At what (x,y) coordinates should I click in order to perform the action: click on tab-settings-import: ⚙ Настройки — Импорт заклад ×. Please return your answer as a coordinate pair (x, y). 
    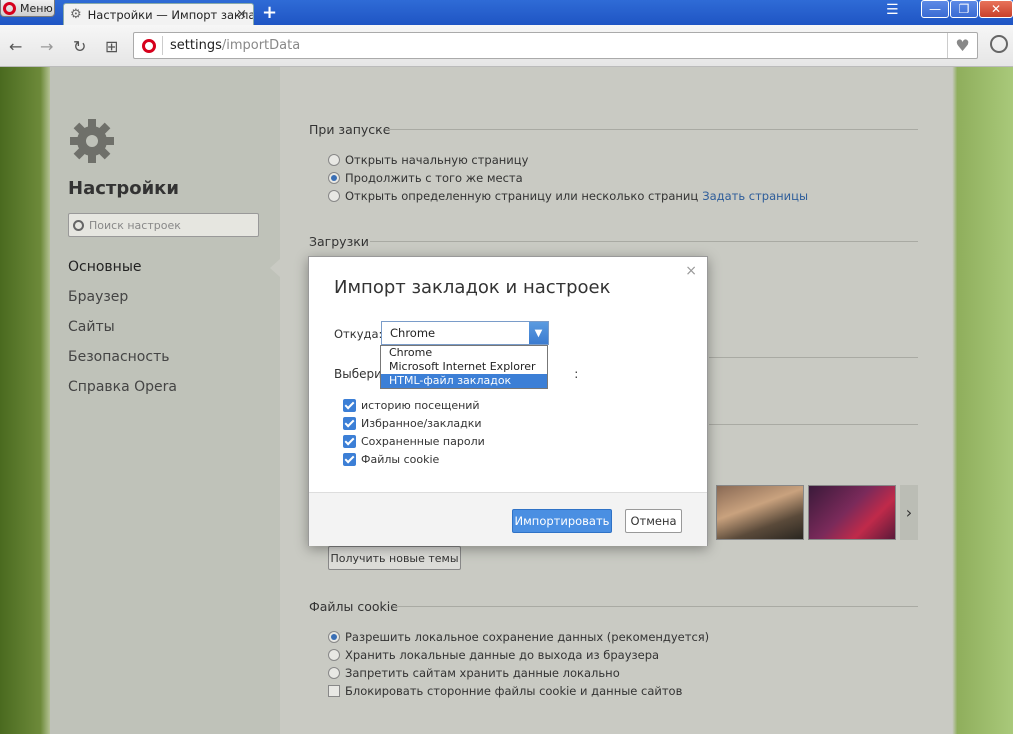
    Looking at the image, I should click on (158, 14).